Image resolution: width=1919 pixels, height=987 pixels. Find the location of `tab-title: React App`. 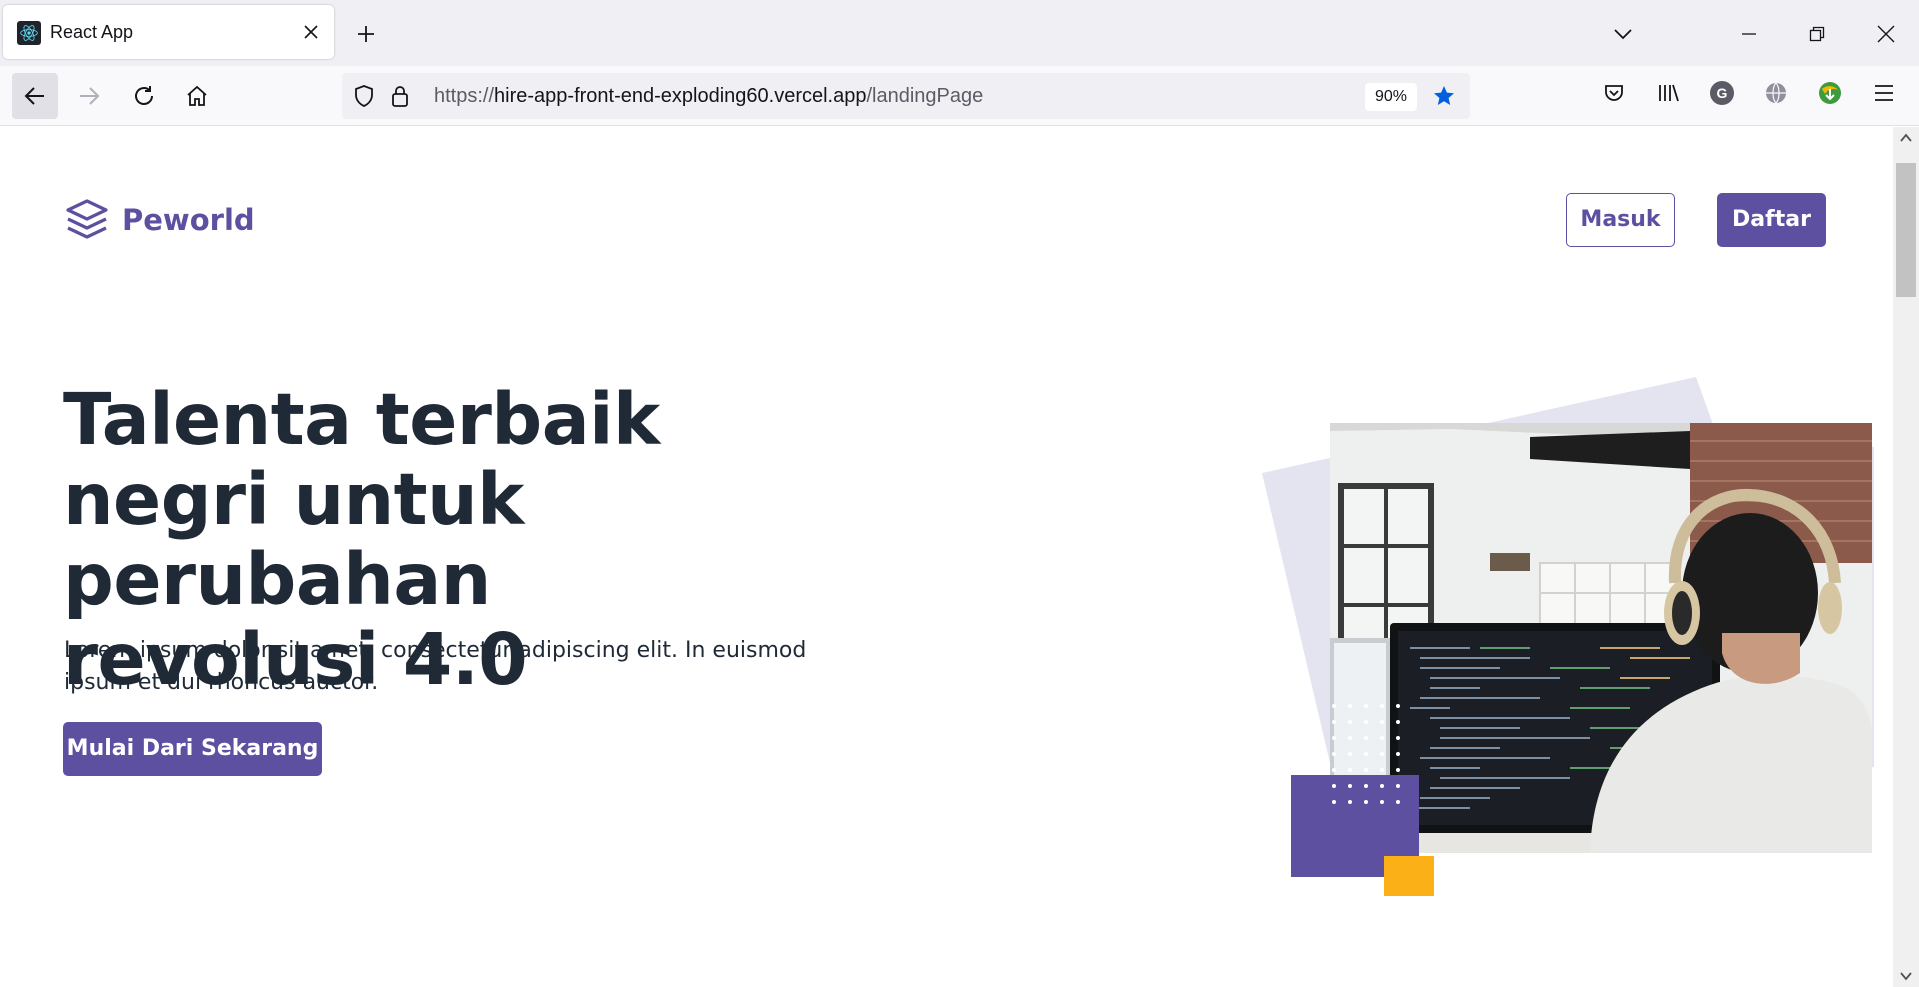

tab-title: React App is located at coordinates (92, 32).